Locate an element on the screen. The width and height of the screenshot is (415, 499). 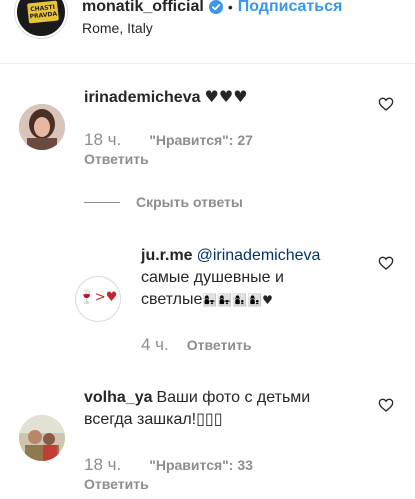
comment-likes: "Нравится": 33 is located at coordinates (201, 465).